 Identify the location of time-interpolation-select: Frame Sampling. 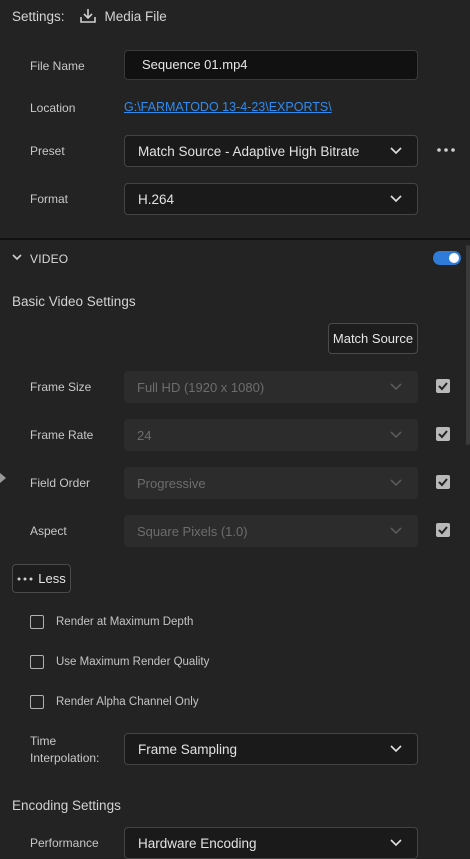
(271, 749).